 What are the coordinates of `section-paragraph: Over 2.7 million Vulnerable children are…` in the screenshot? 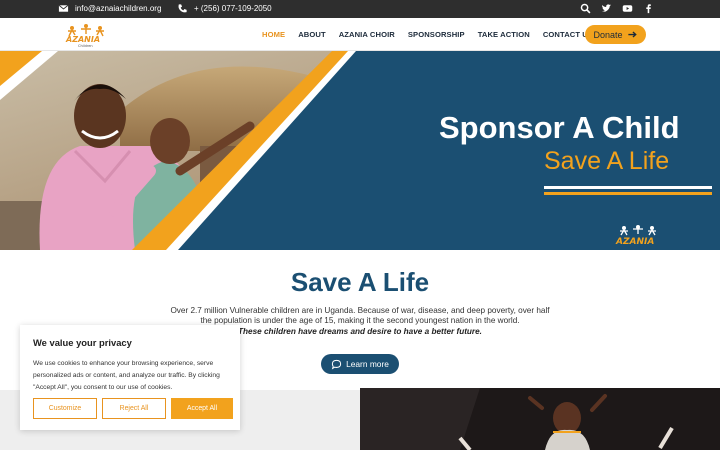 It's located at (360, 316).